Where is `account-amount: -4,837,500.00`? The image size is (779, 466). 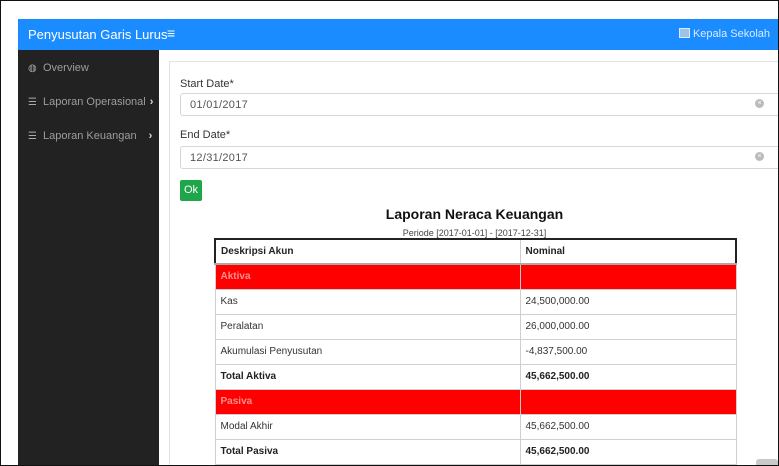
account-amount: -4,837,500.00 is located at coordinates (628, 351).